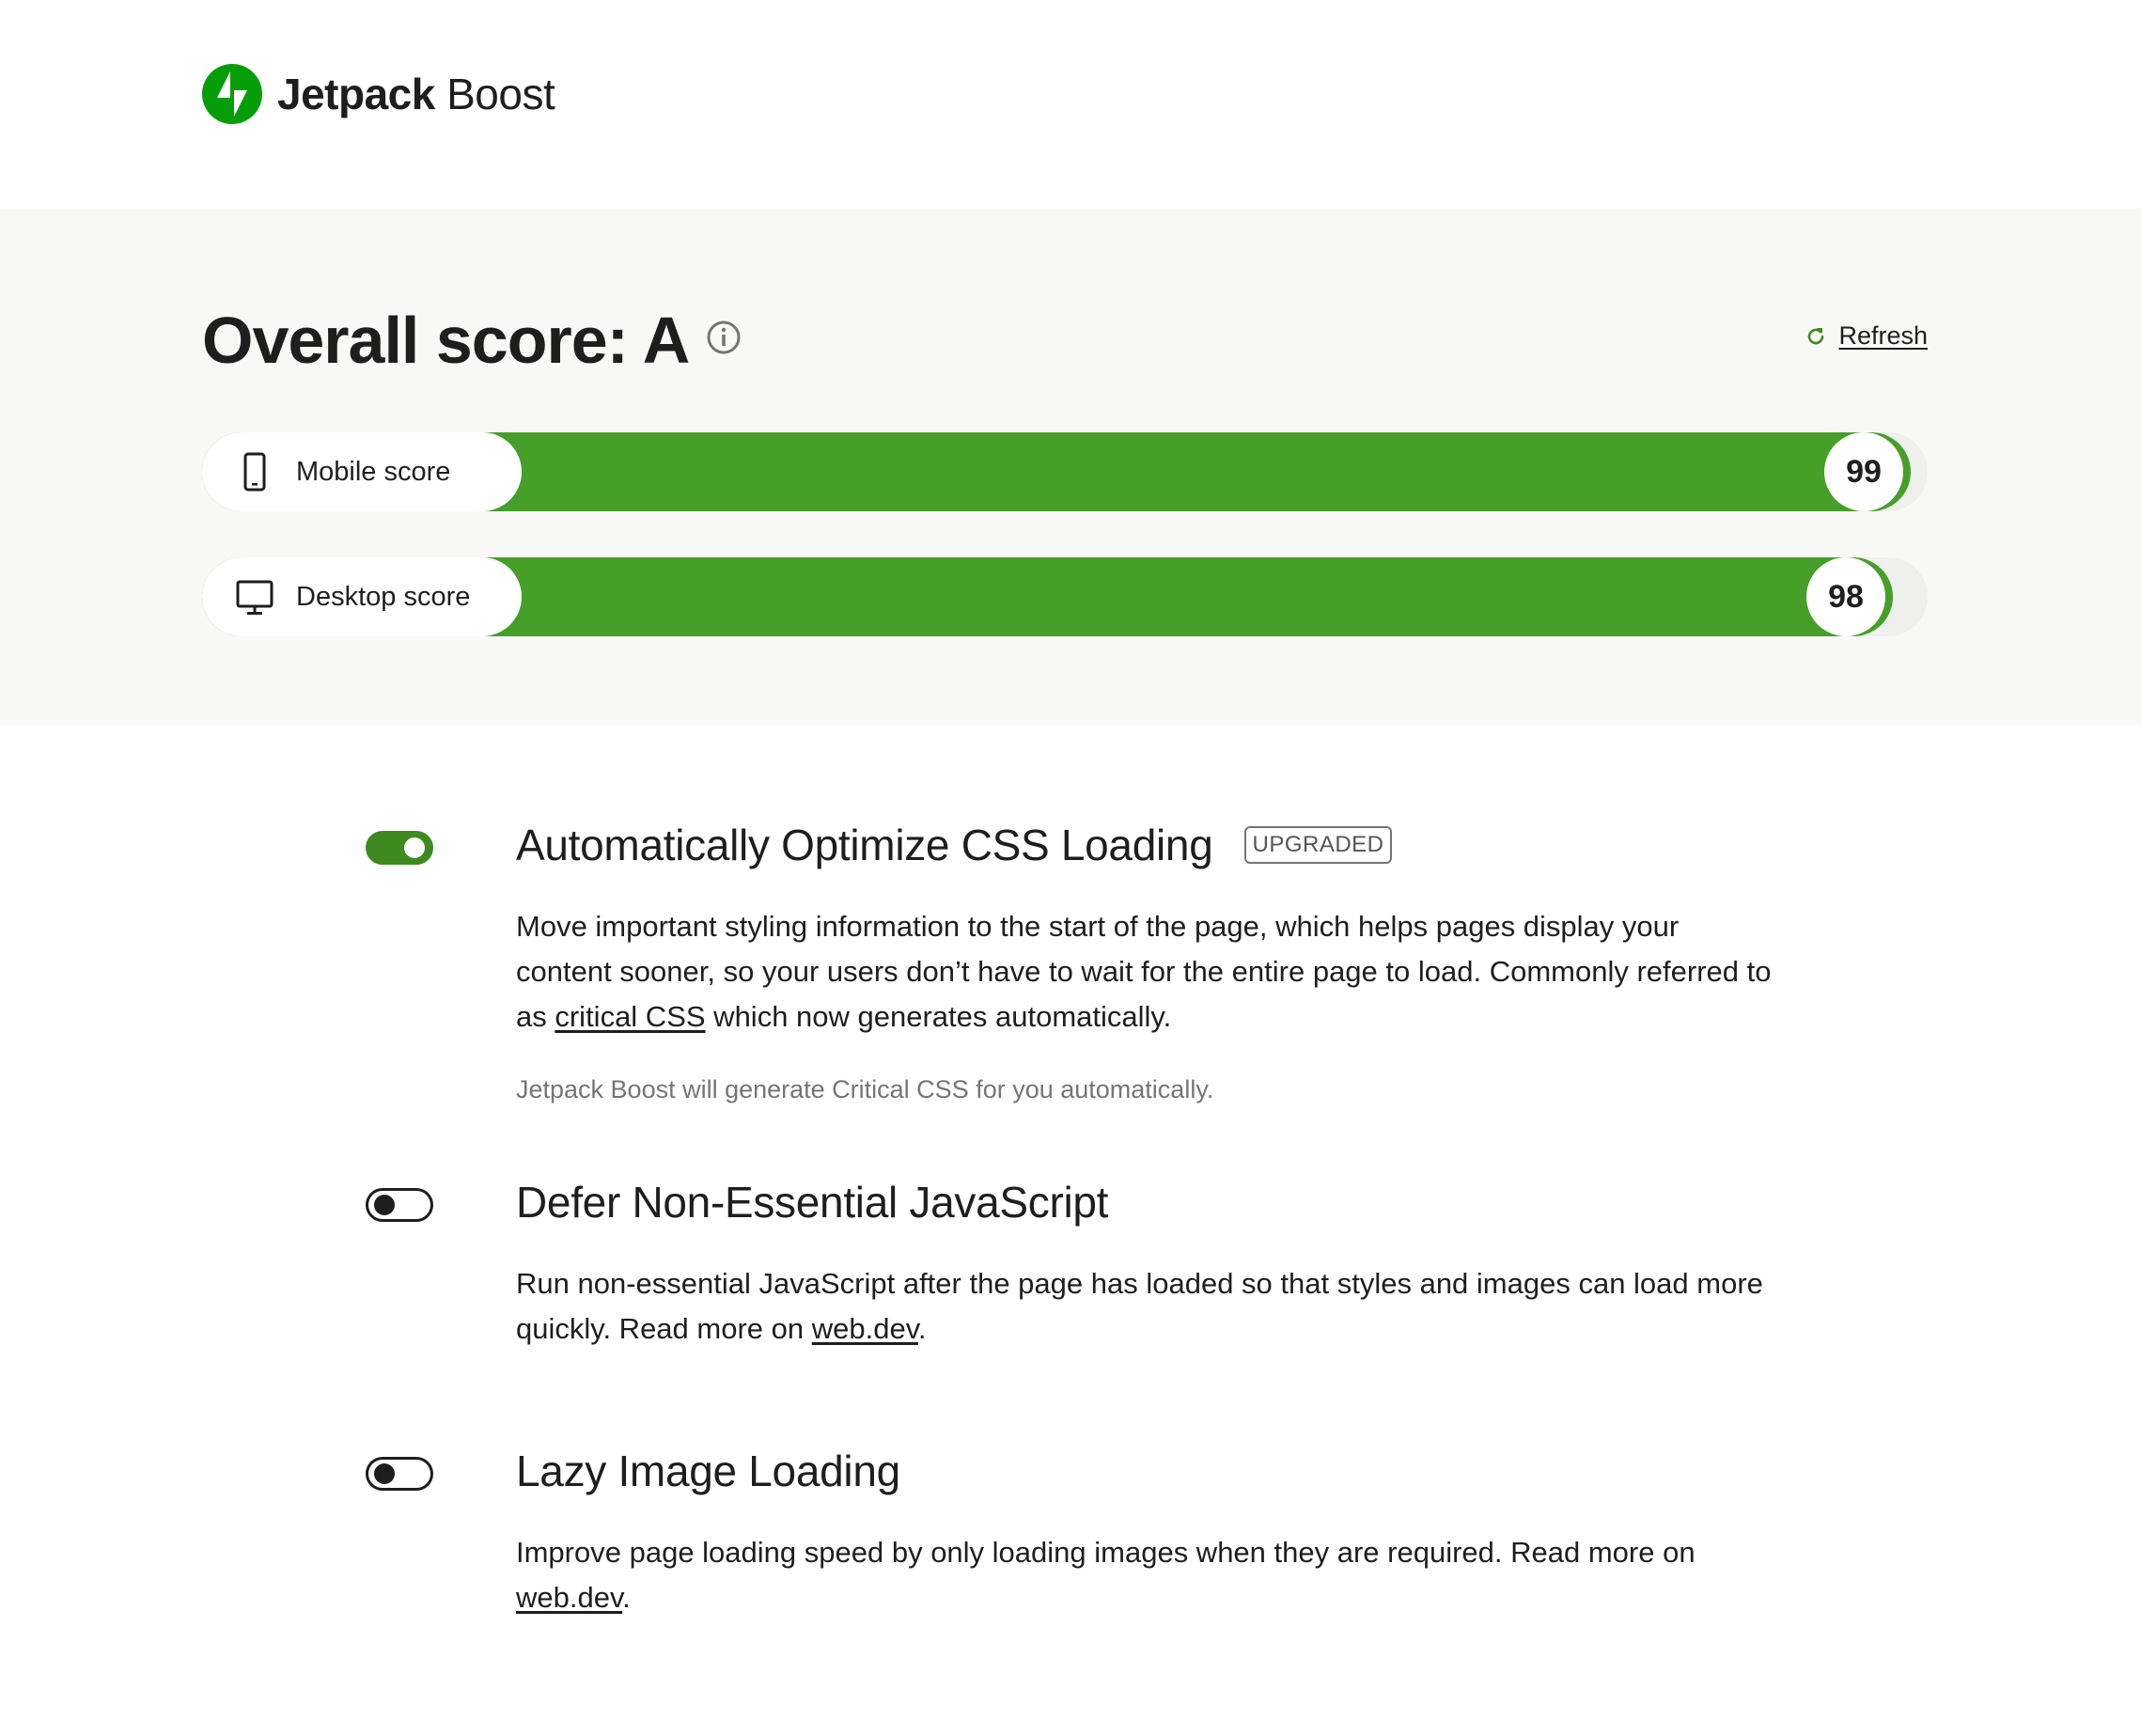  I want to click on module-title: Automatically Optimize CSS Loading, so click(865, 845).